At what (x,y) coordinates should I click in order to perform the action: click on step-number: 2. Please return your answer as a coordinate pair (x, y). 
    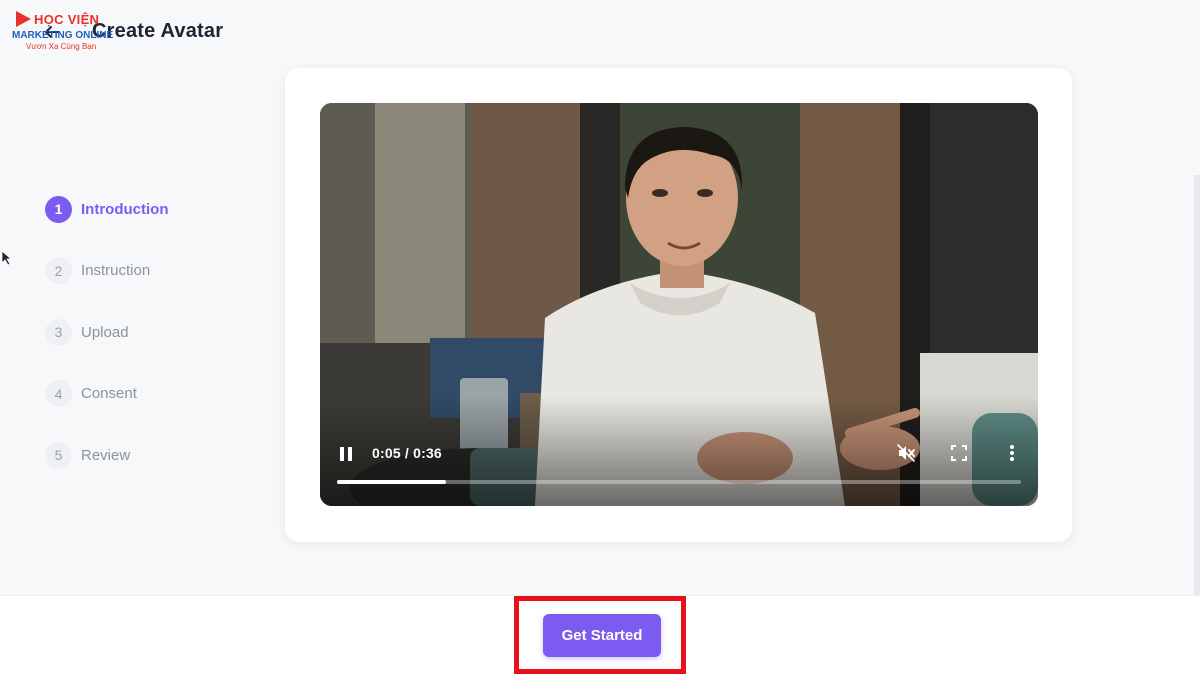
    Looking at the image, I should click on (58, 270).